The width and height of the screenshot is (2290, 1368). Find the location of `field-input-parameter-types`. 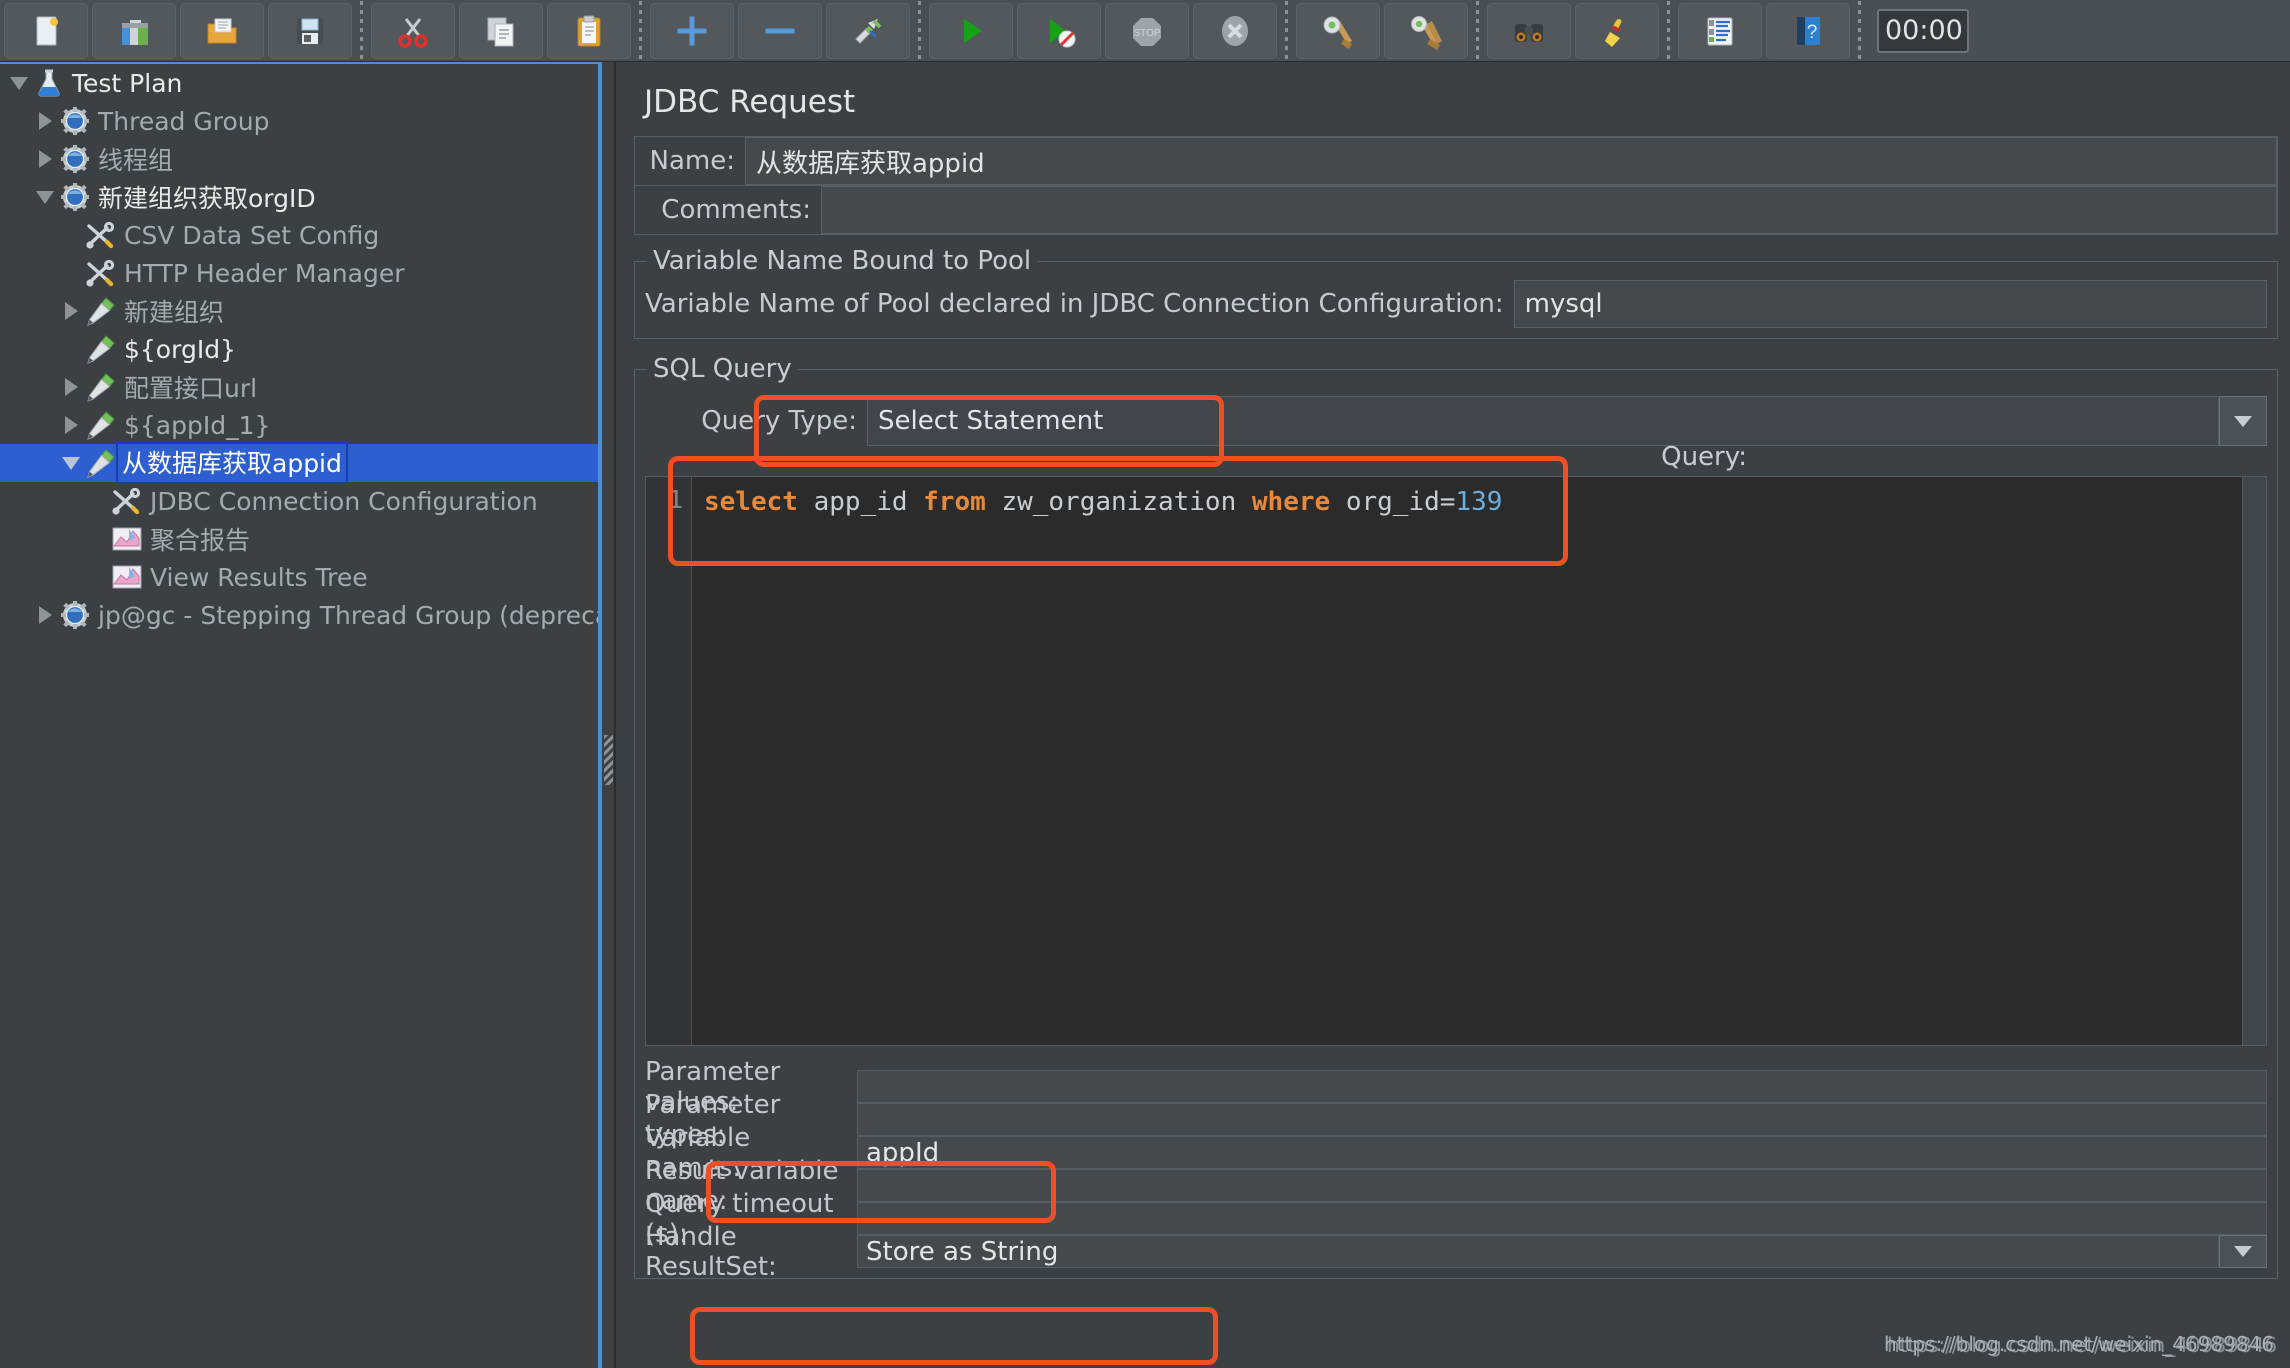

field-input-parameter-types is located at coordinates (1562, 1119).